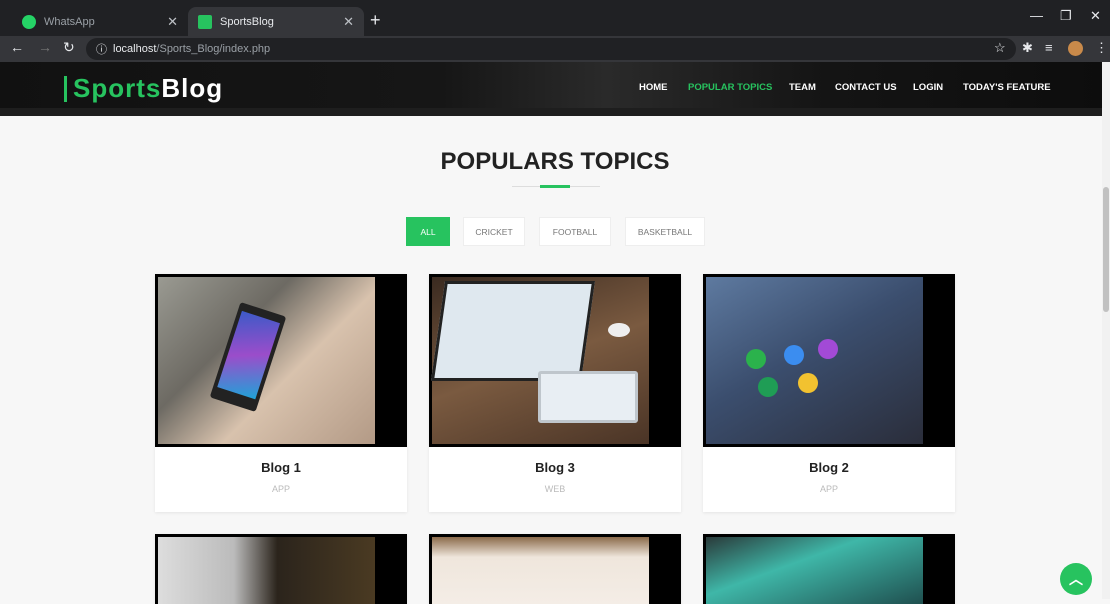 The image size is (1110, 604). What do you see at coordinates (1000, 48) in the screenshot?
I see `bookmark-star-icon: ☆` at bounding box center [1000, 48].